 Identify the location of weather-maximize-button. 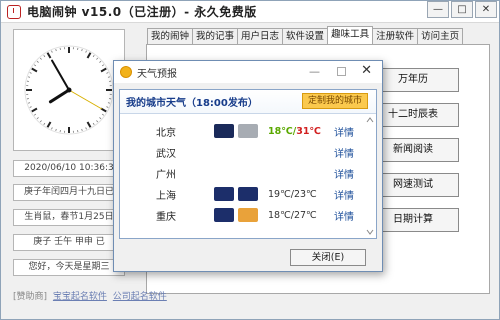
(341, 71).